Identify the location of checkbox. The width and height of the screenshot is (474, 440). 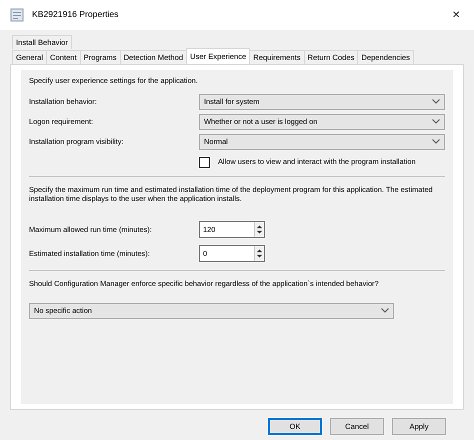
(204, 162).